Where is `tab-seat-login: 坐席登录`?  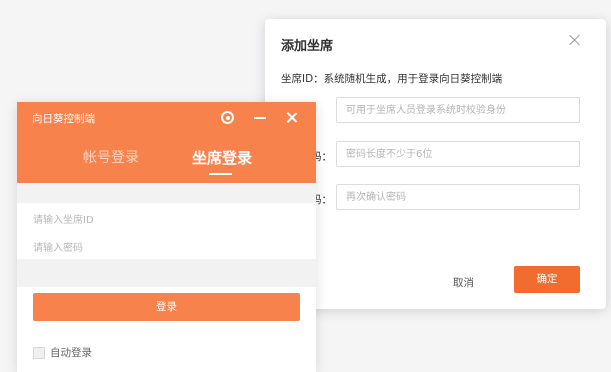
tab-seat-login: 坐席登录 is located at coordinates (222, 157).